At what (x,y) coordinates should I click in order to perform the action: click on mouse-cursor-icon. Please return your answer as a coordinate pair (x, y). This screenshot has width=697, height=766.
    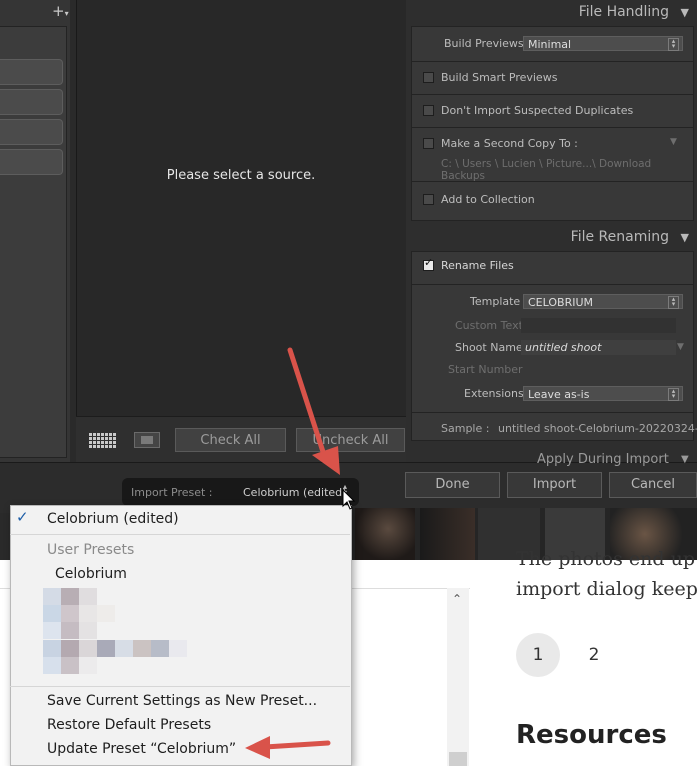
    Looking at the image, I should click on (349, 499).